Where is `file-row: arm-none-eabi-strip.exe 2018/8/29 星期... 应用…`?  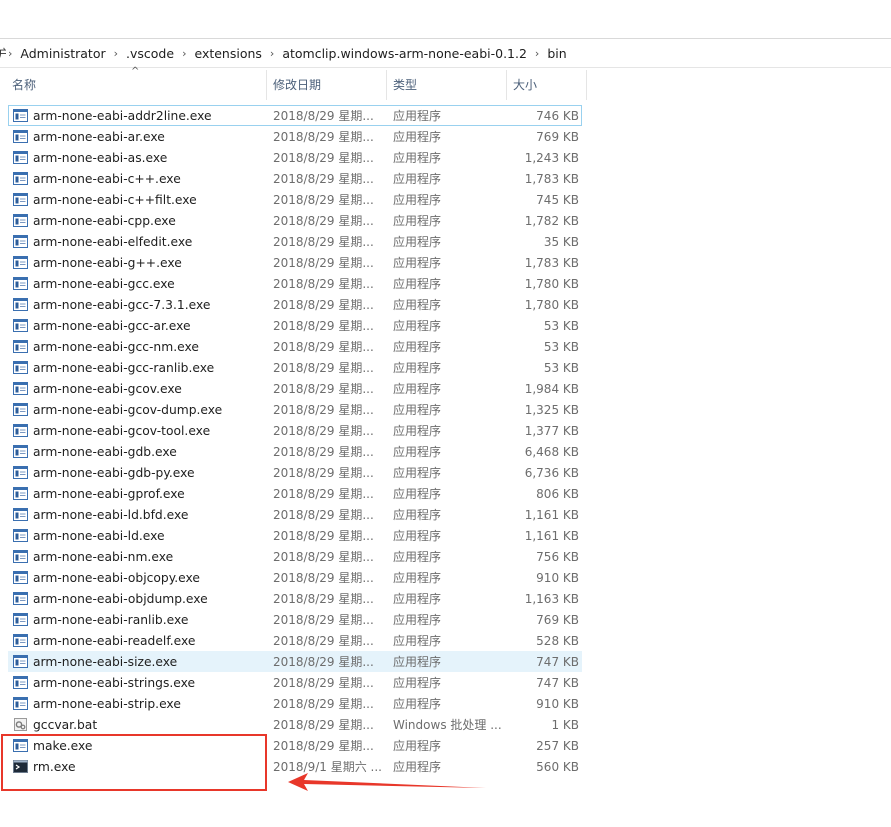
file-row: arm-none-eabi-strip.exe 2018/8/29 星期... 应用… is located at coordinates (295, 703).